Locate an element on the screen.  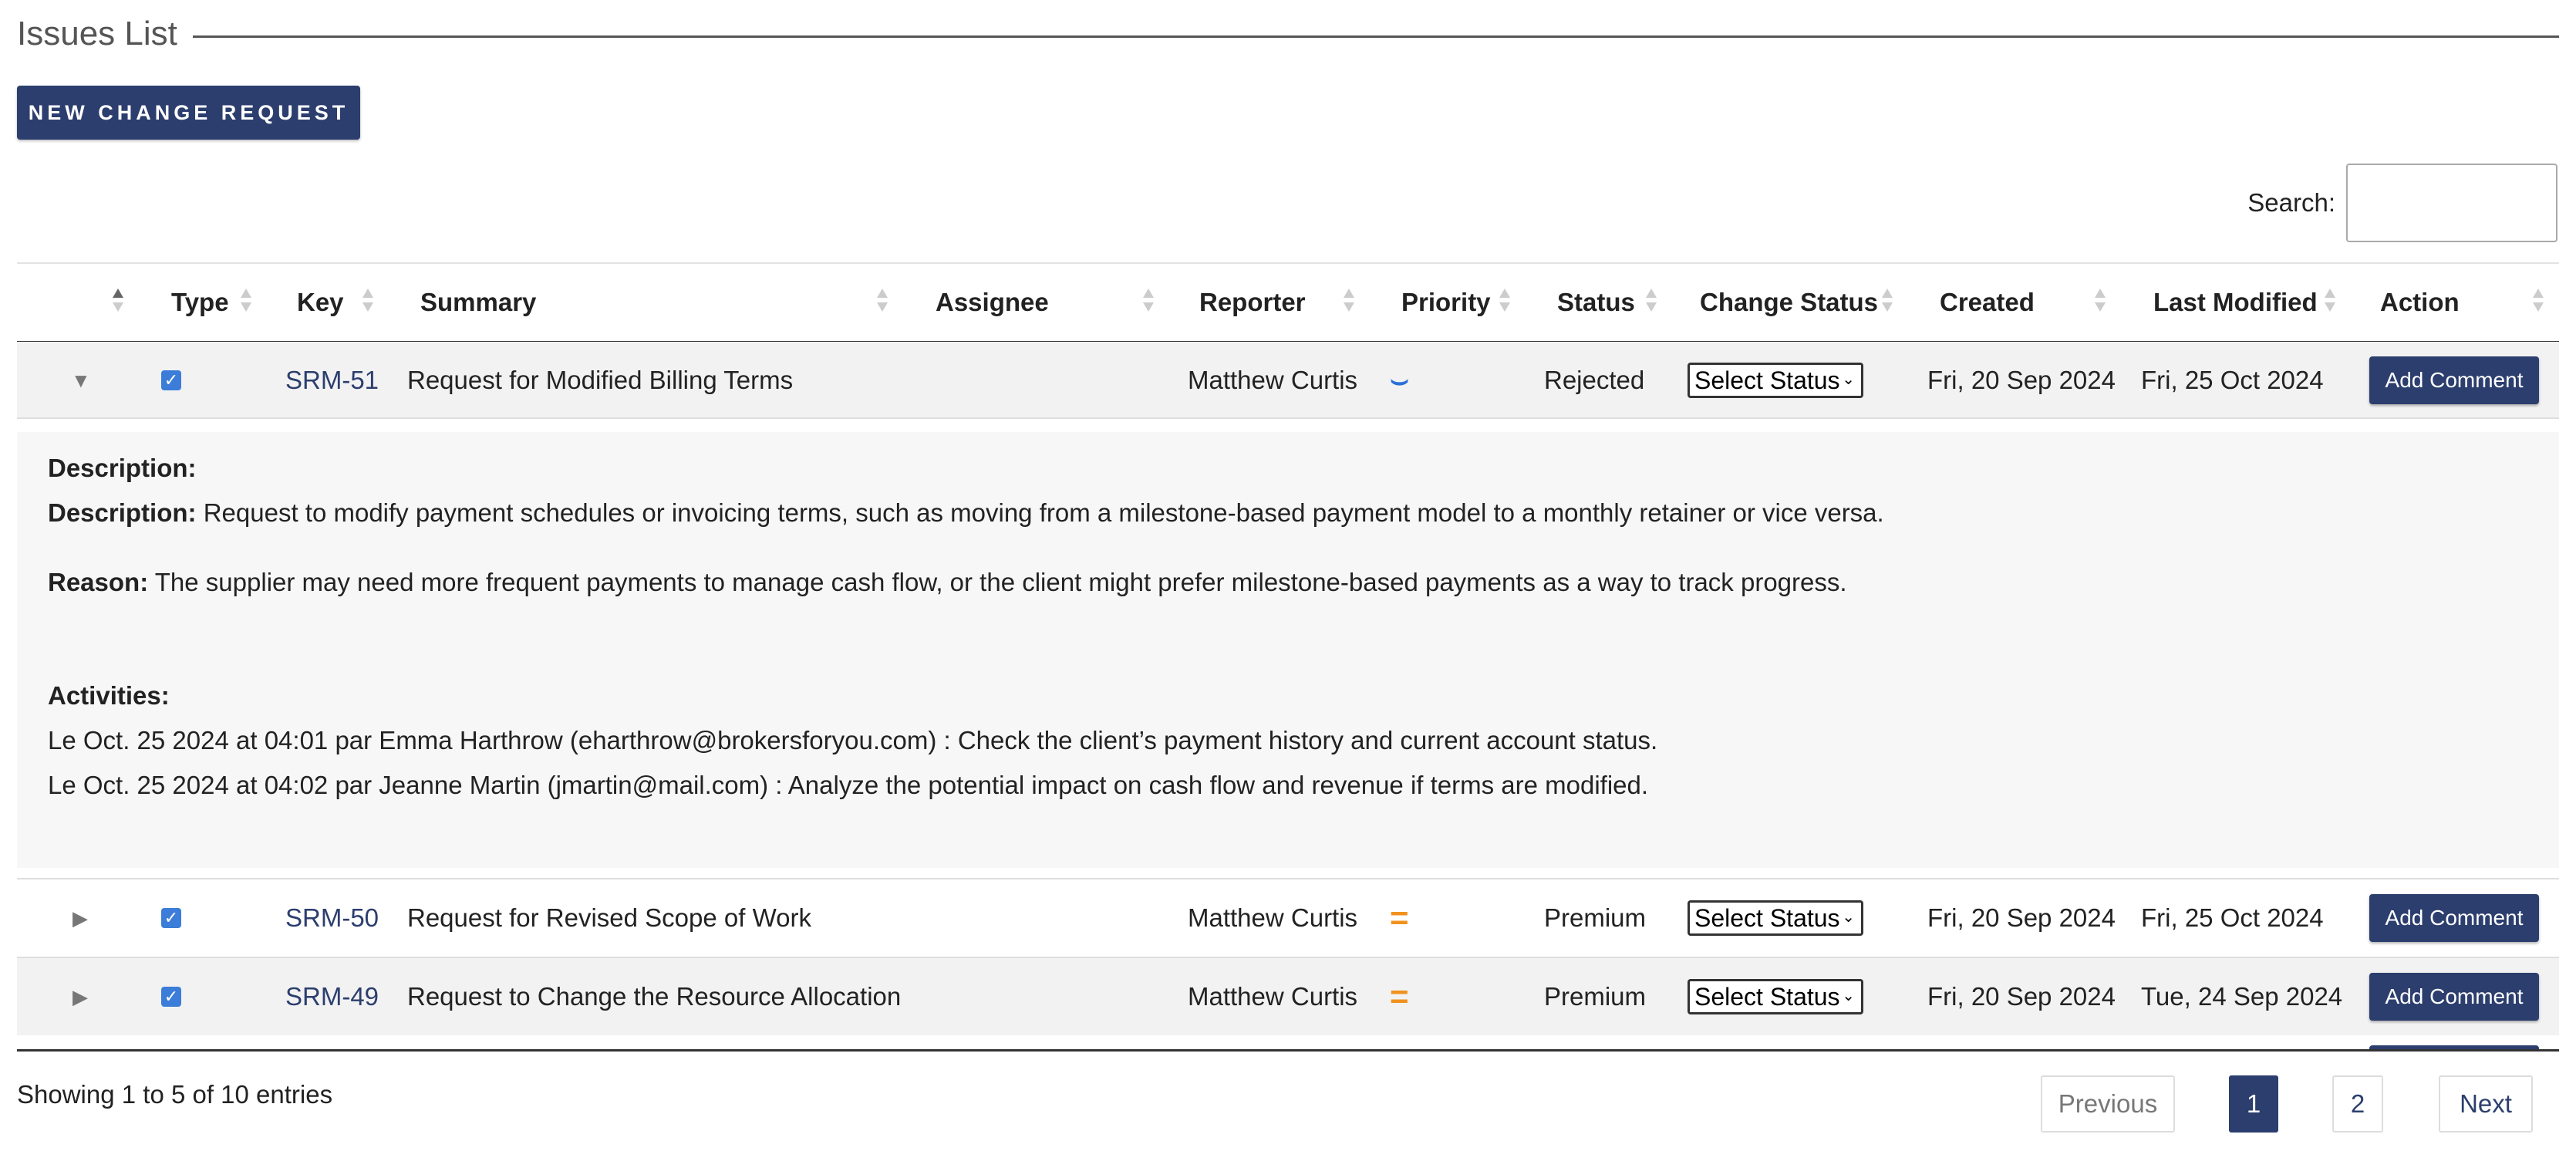
column-header-action: Action is located at coordinates (2420, 302).